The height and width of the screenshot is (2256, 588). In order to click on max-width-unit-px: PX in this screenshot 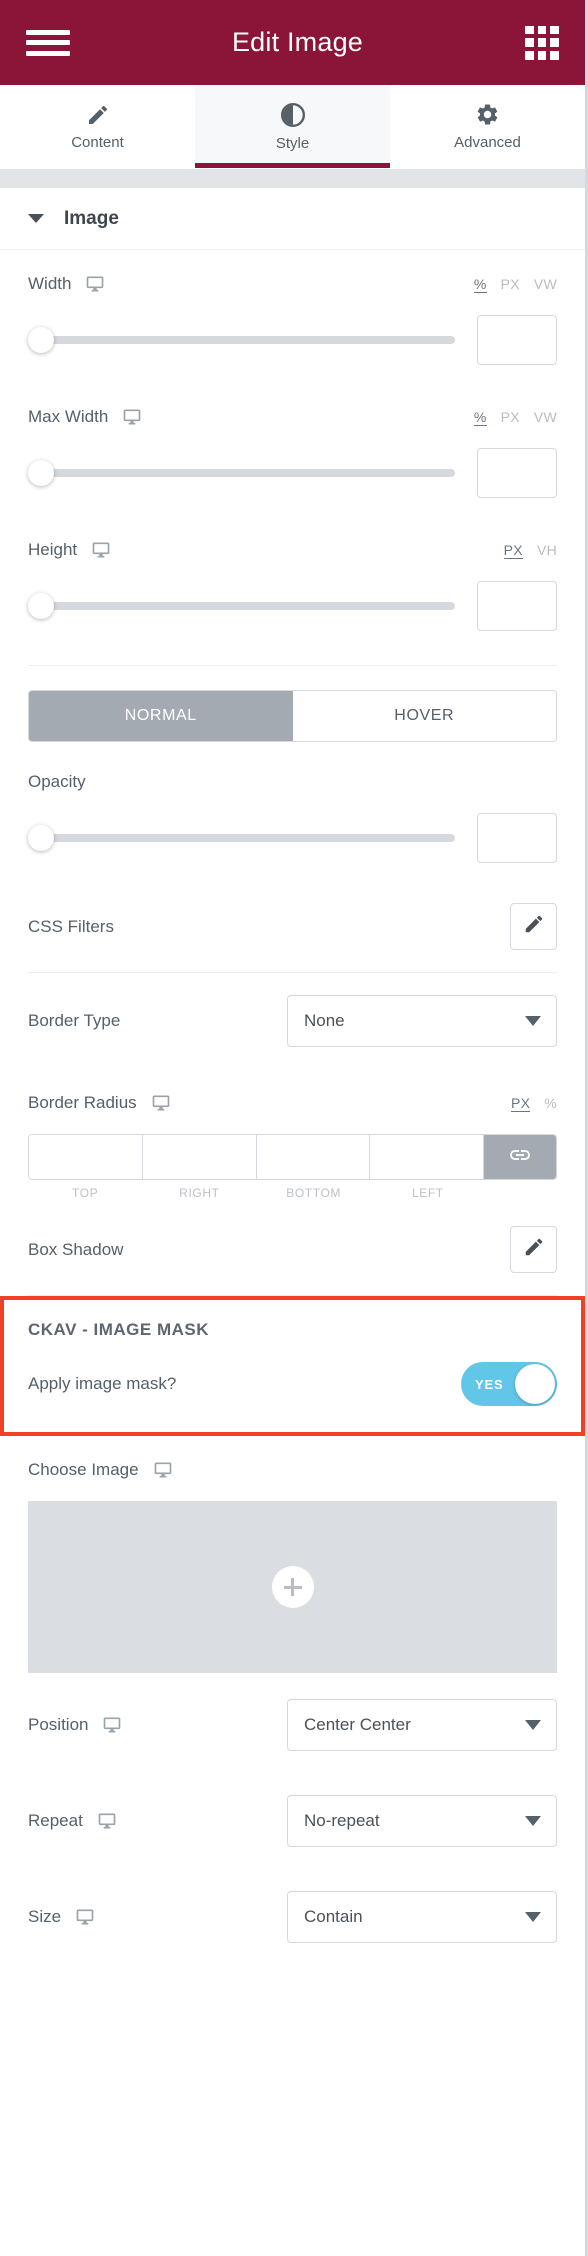, I will do `click(510, 417)`.